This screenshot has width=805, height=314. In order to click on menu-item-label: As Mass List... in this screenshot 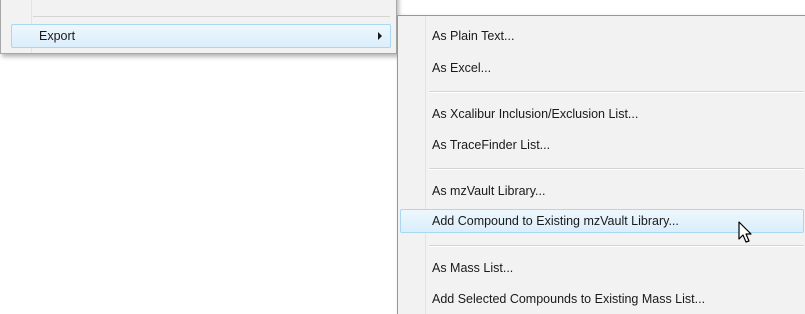, I will do `click(473, 268)`.